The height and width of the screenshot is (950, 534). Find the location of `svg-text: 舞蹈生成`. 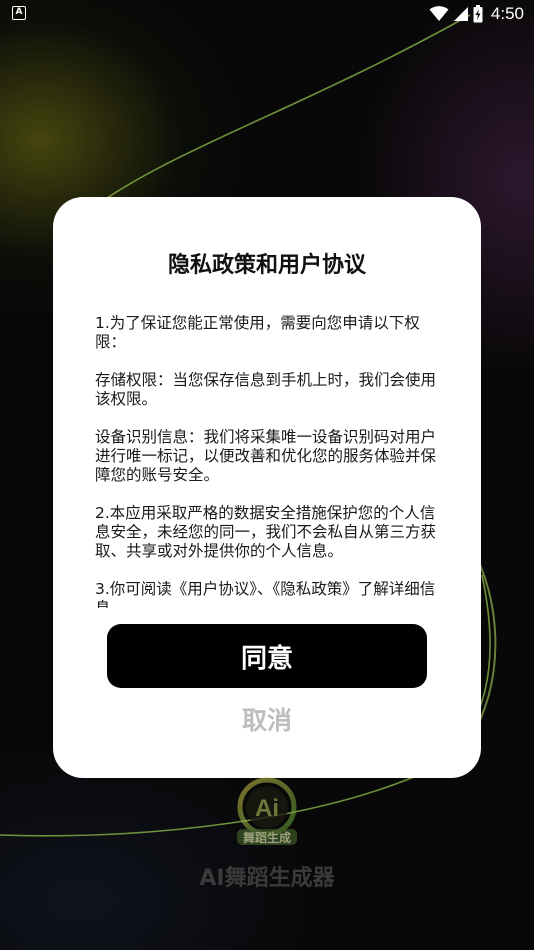

svg-text: 舞蹈生成 is located at coordinates (266, 837).